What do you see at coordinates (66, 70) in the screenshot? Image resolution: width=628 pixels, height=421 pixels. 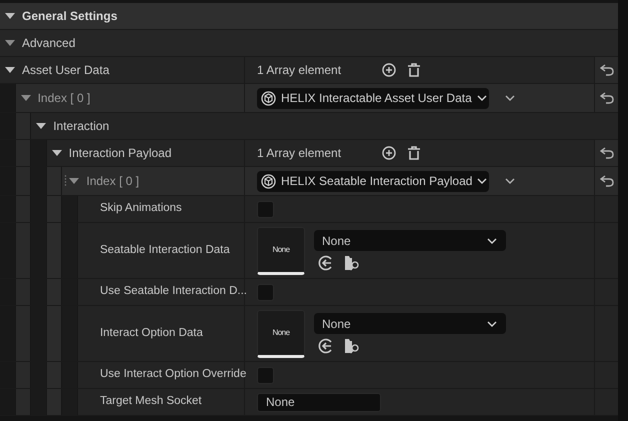 I see `property-label: Asset User Data` at bounding box center [66, 70].